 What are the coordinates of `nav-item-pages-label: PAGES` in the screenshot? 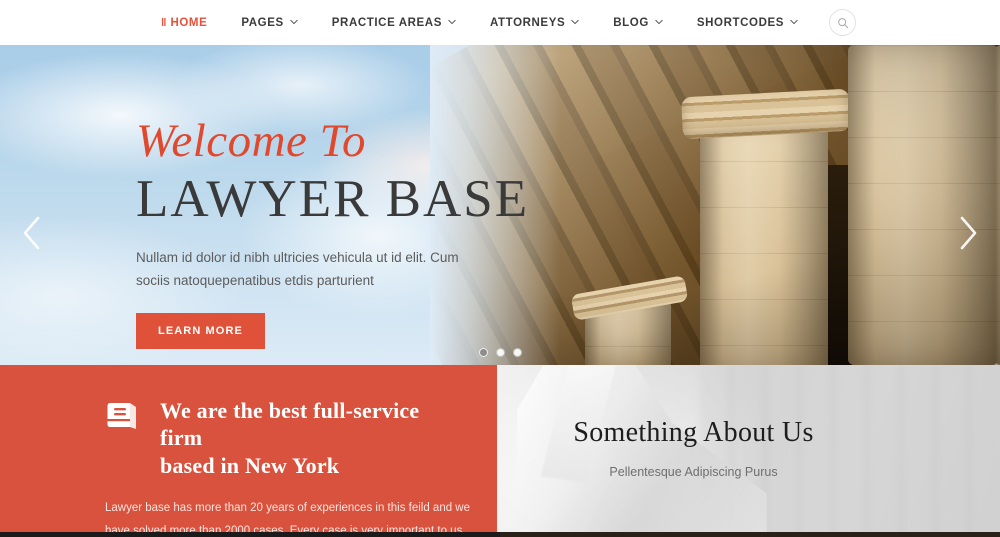 It's located at (262, 22).